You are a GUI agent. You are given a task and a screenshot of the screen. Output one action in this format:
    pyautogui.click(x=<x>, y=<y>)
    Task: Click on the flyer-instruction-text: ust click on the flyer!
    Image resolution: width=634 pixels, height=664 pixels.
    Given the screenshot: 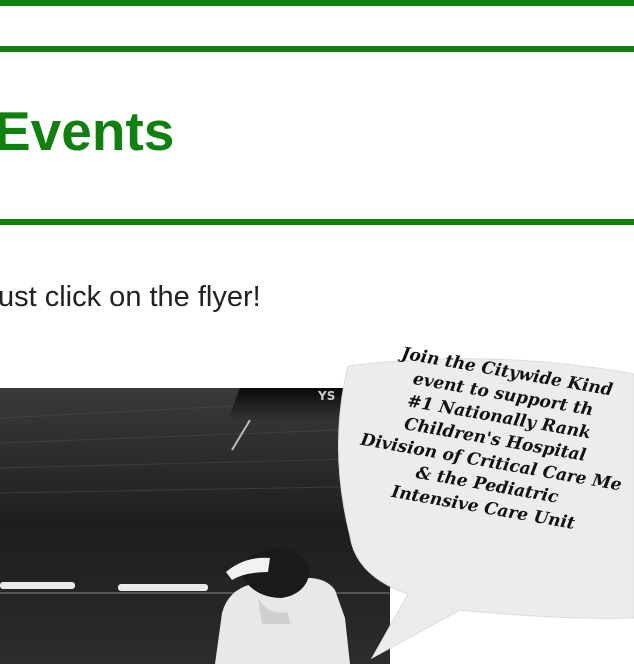 What is the action you would take?
    pyautogui.click(x=130, y=297)
    